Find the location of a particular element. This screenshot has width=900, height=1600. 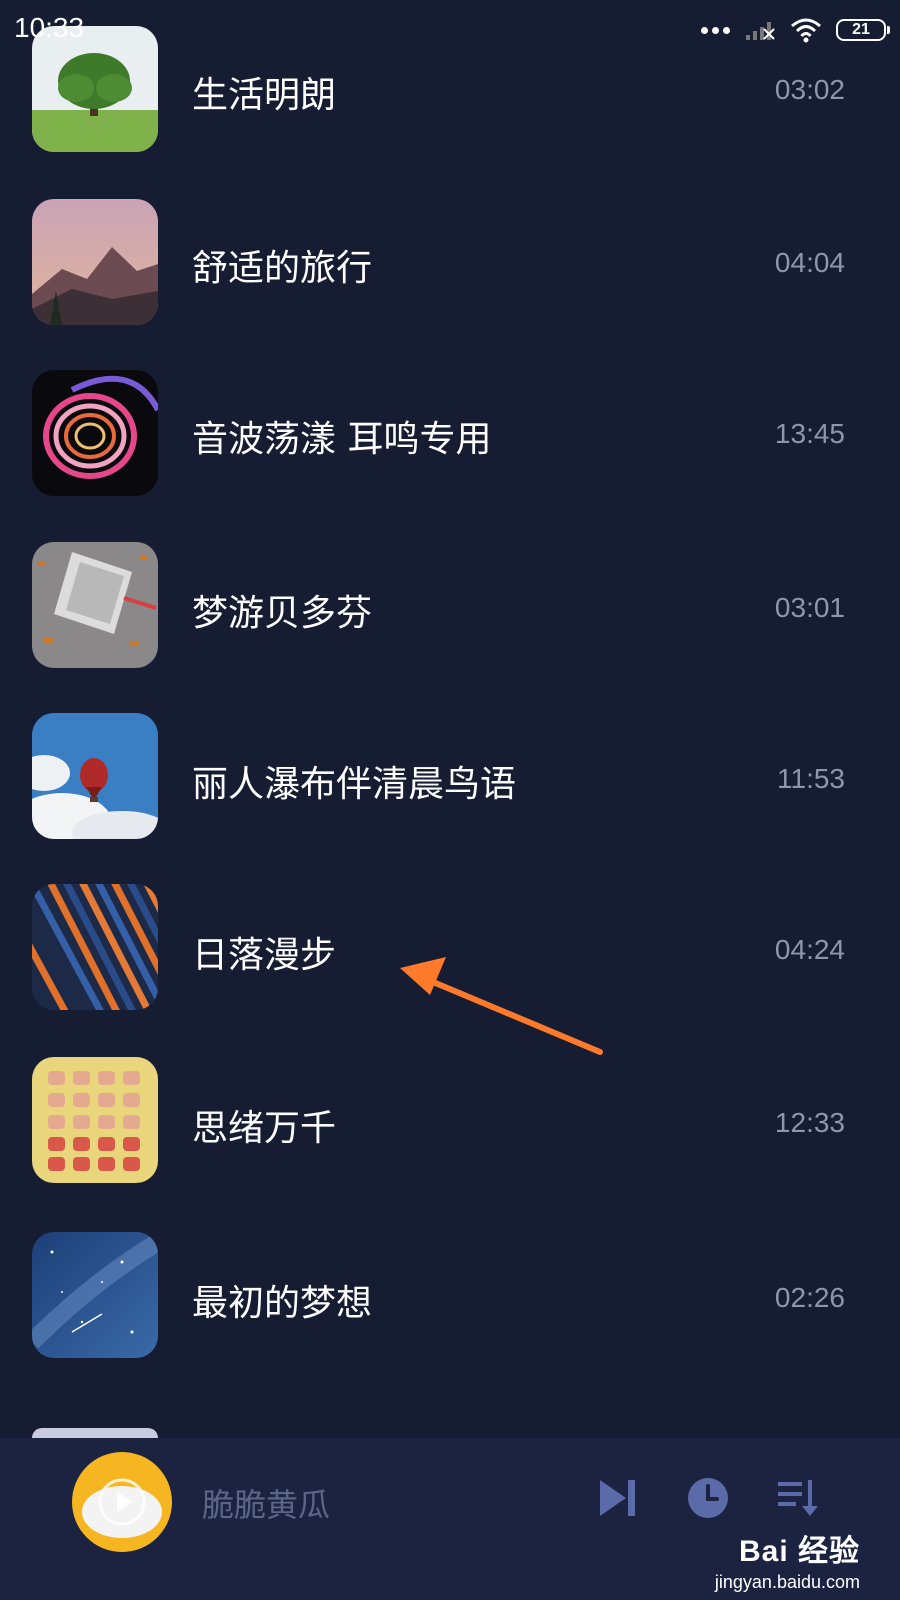

cover-starry-sky is located at coordinates (95, 1295).